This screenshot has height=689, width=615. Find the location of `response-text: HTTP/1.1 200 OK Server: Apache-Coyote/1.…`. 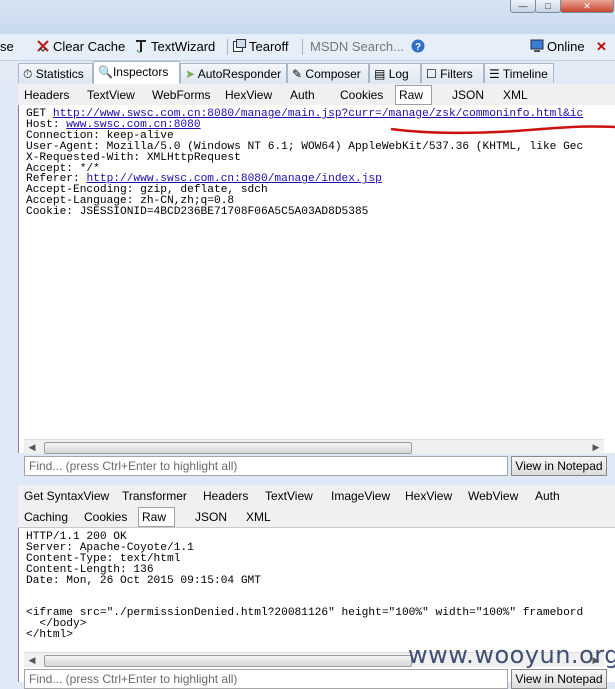

response-text: HTTP/1.1 200 OK Server: Apache-Coyote/1.… is located at coordinates (305, 586).